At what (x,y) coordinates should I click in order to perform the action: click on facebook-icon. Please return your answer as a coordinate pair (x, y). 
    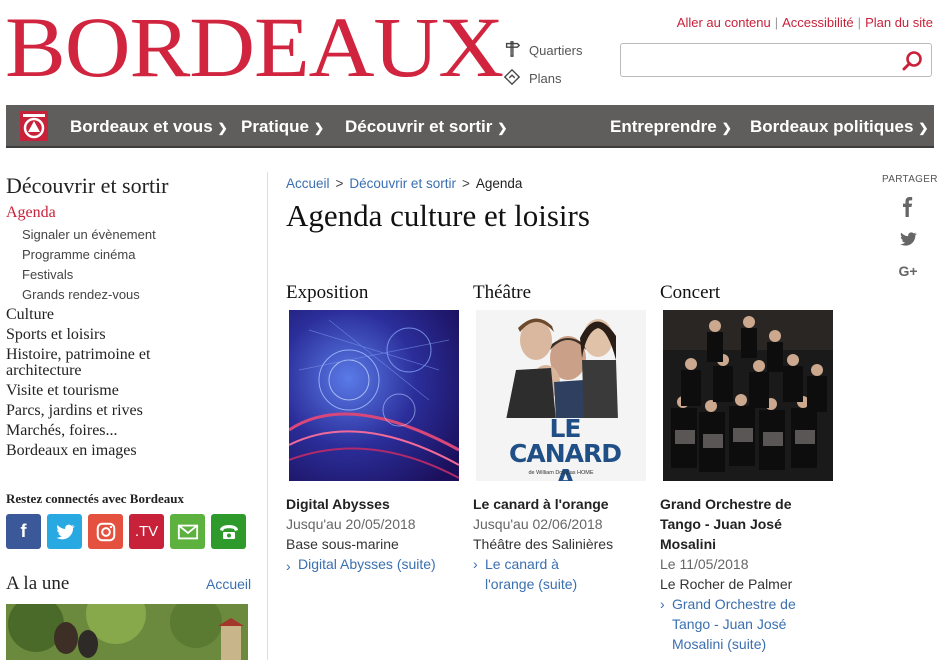
    Looking at the image, I should click on (908, 207).